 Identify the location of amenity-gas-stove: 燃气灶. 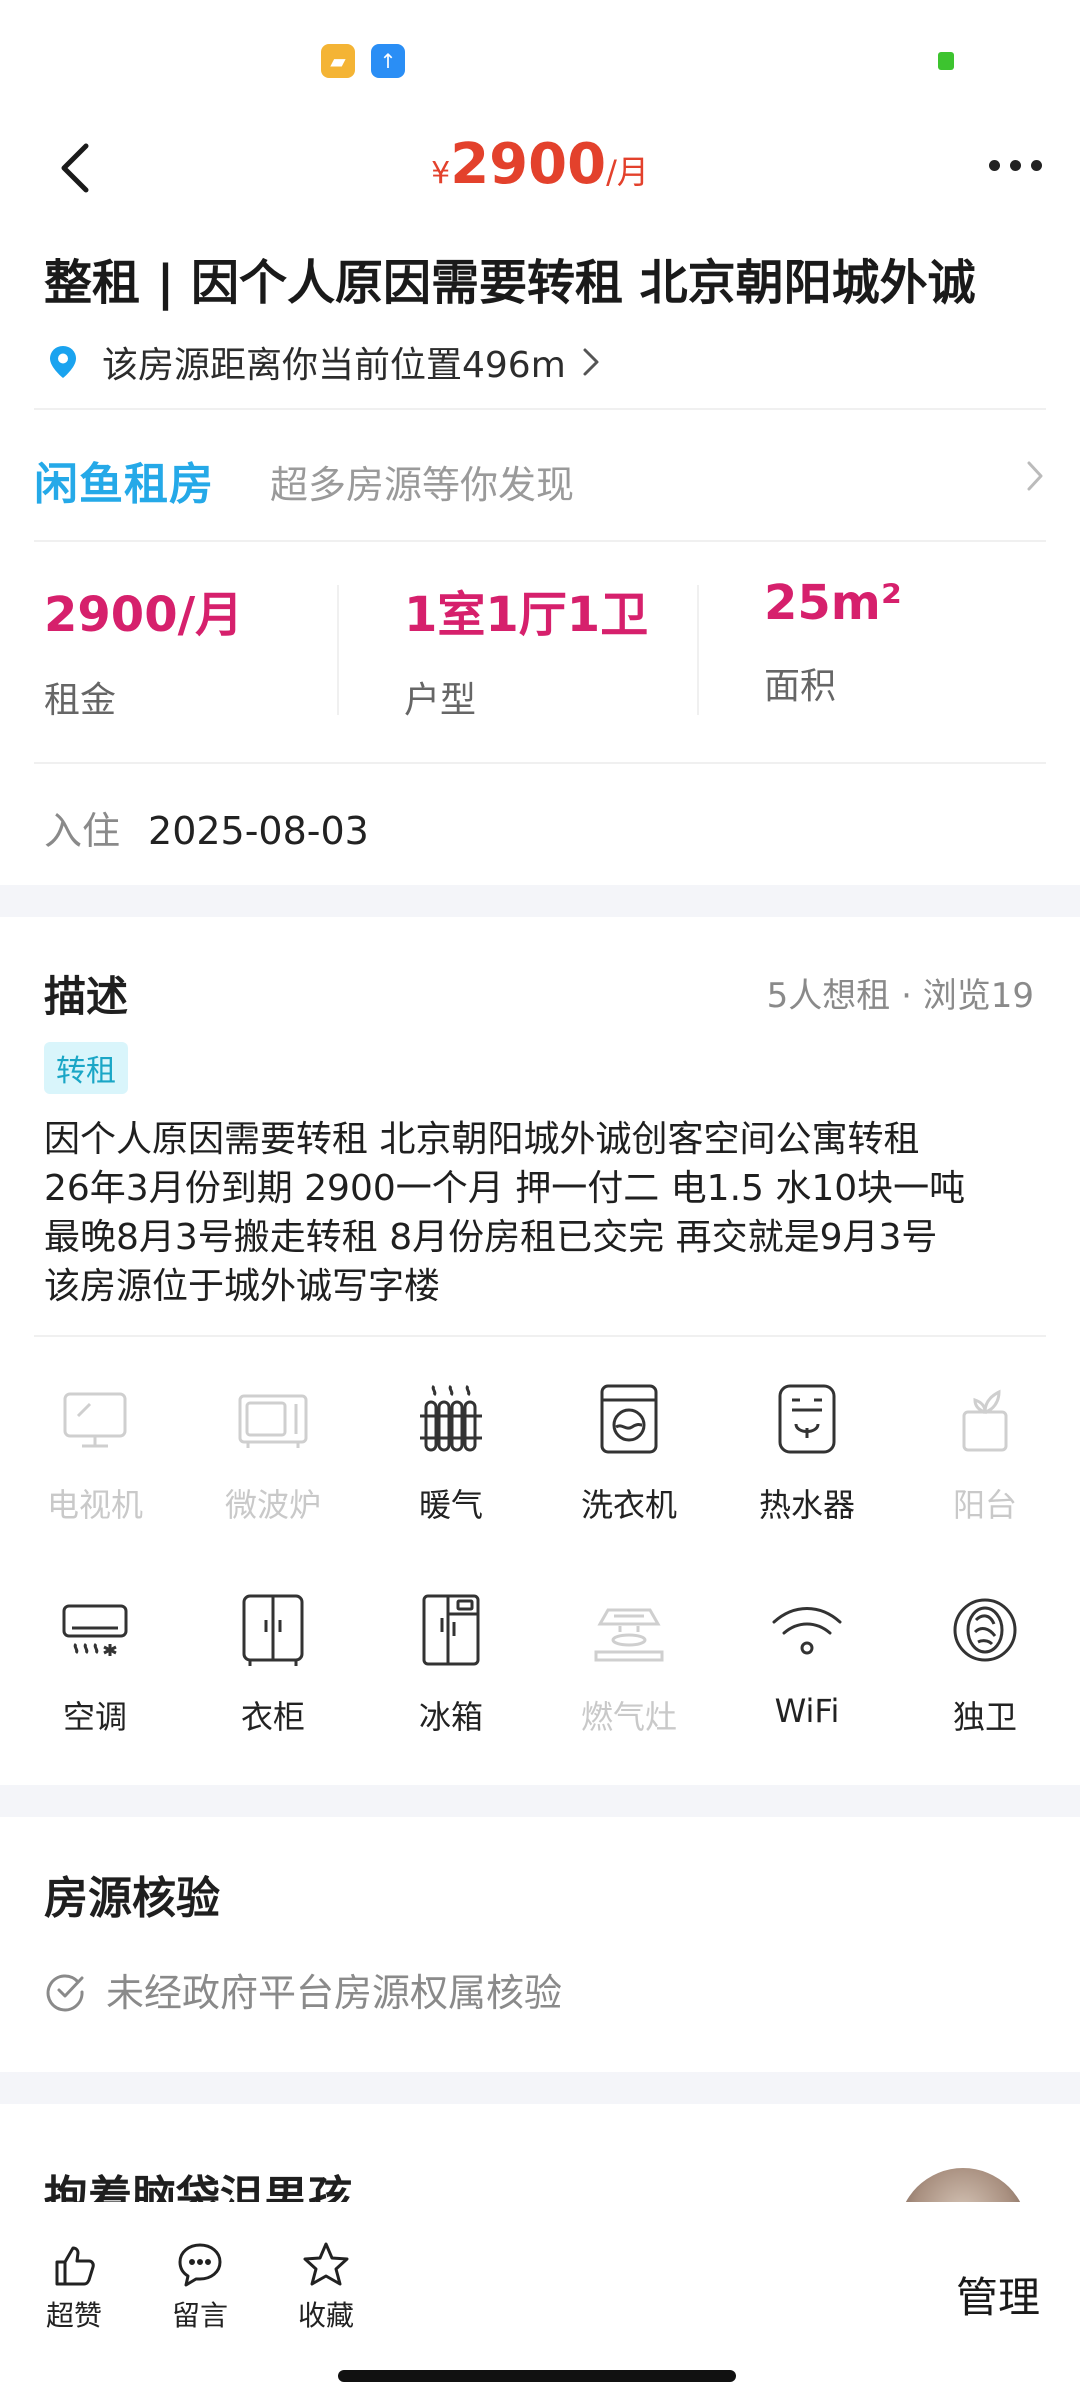
(629, 1665).